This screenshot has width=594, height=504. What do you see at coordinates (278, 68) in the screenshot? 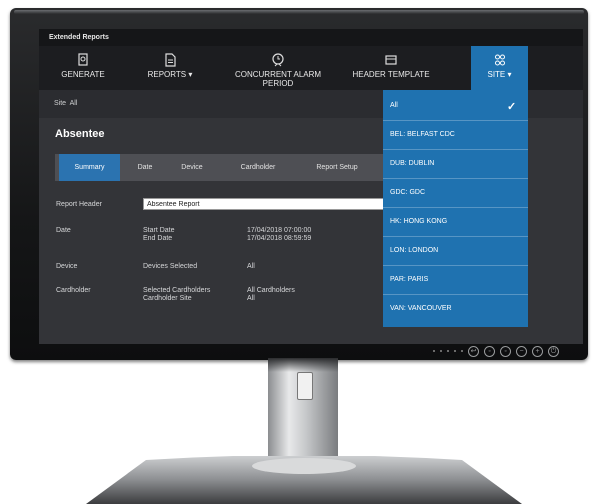
I see `concurrent-alarm-period-button: CONCURRENT ALARM PERIOD` at bounding box center [278, 68].